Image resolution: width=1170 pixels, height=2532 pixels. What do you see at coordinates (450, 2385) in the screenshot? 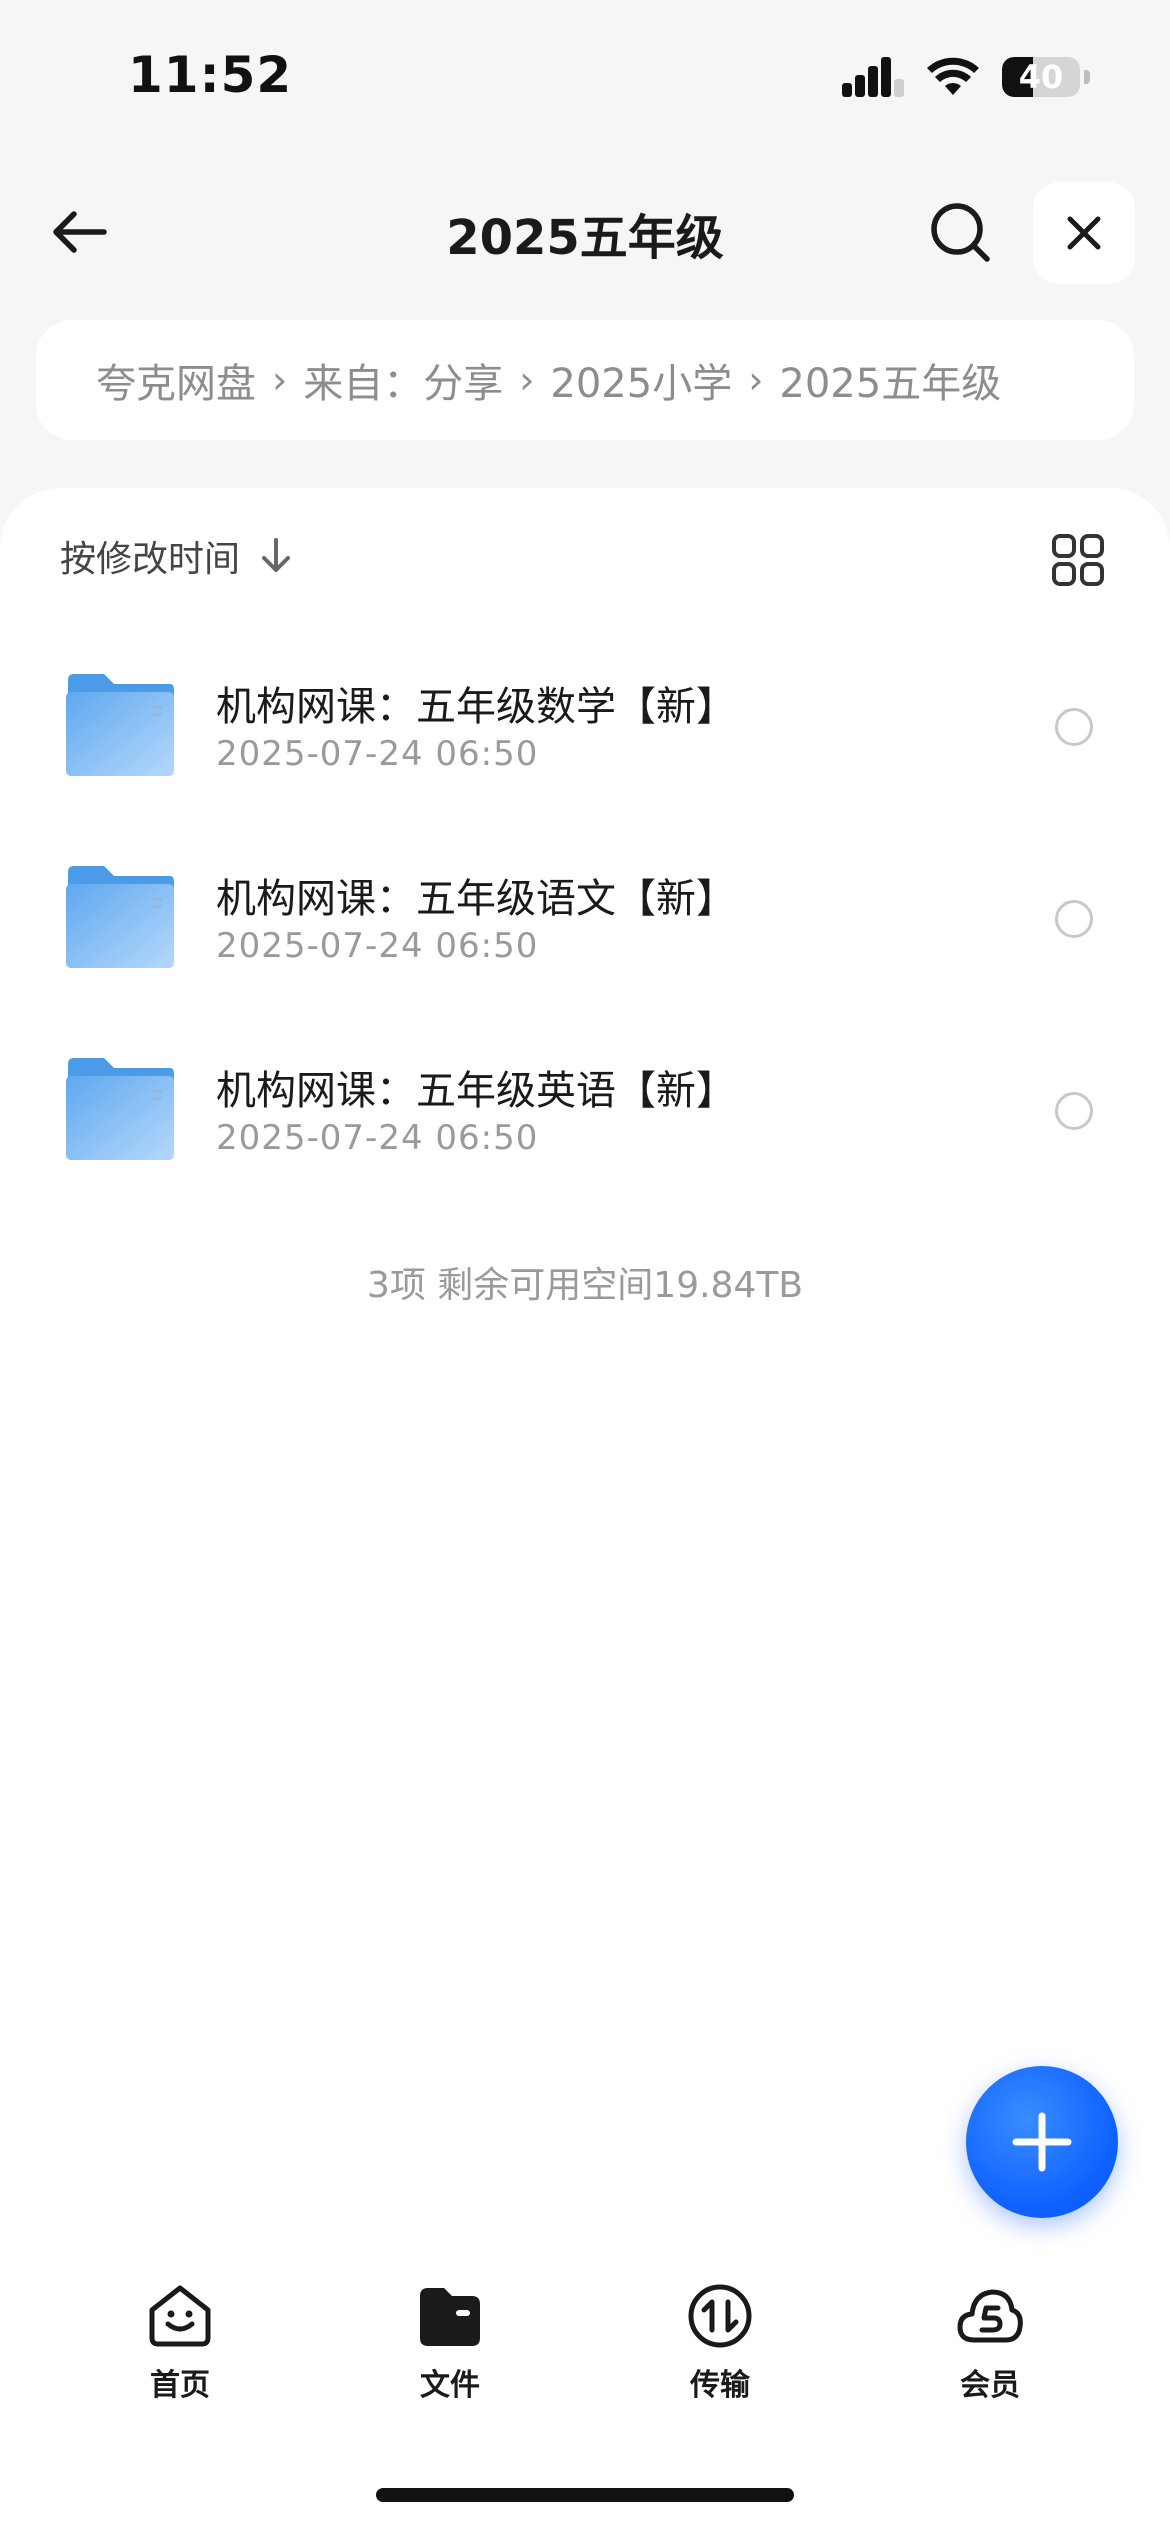
I see `tab-label: 文件` at bounding box center [450, 2385].